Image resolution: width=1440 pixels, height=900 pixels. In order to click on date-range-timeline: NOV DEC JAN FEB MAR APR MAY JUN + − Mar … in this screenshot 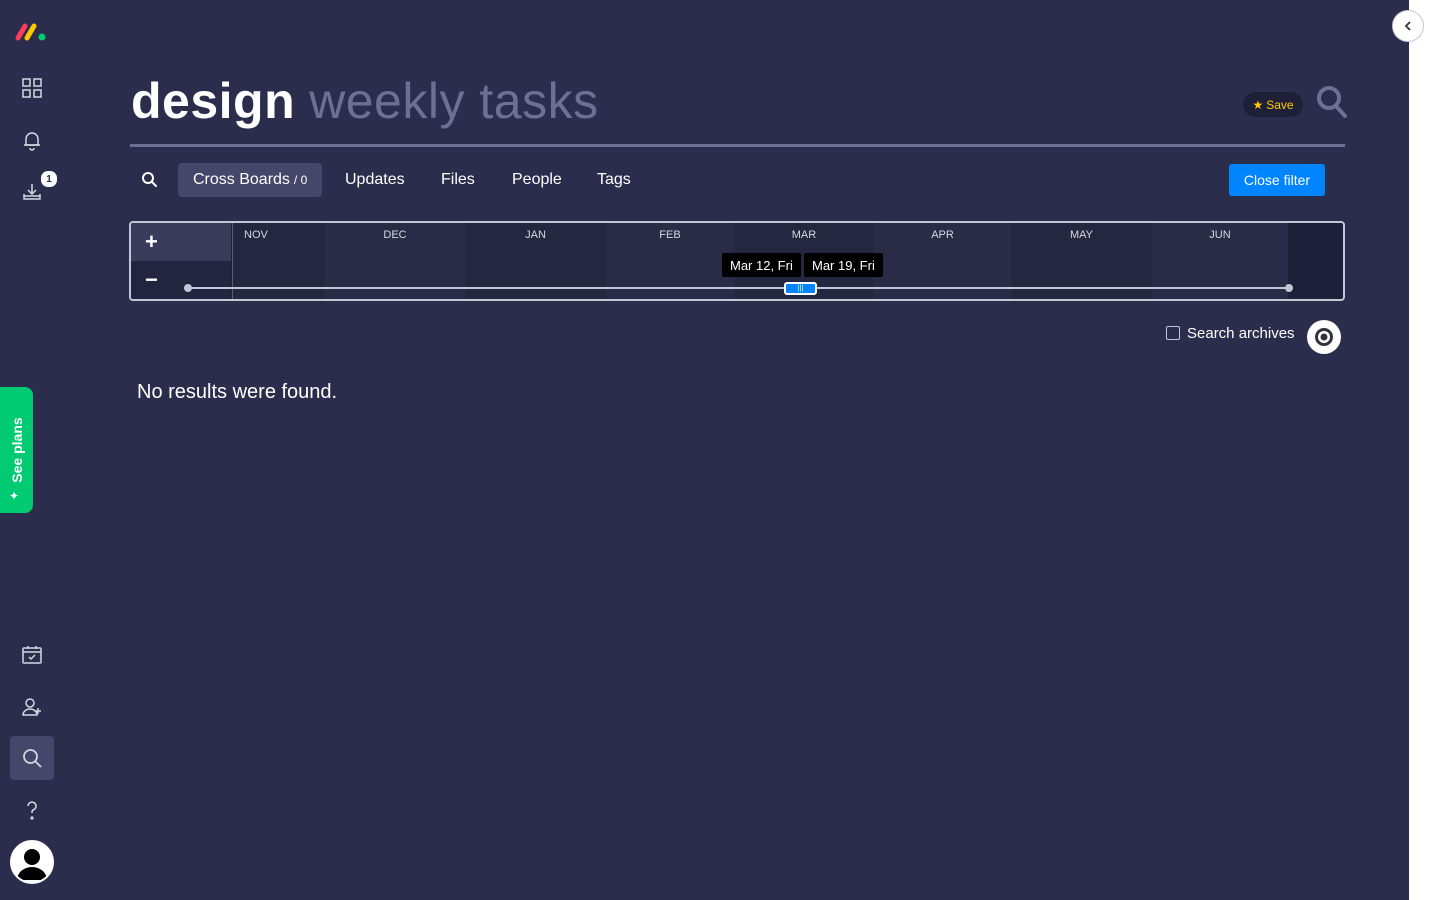, I will do `click(737, 261)`.